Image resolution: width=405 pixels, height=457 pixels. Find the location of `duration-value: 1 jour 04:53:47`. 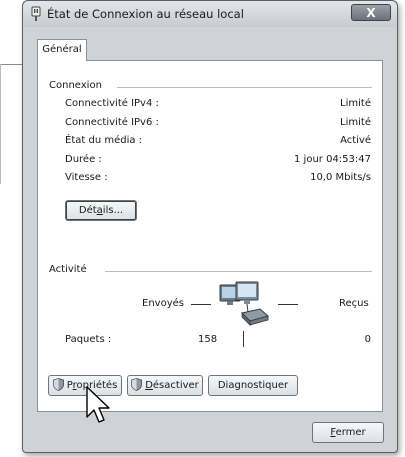

duration-value: 1 jour 04:53:47 is located at coordinates (332, 159).